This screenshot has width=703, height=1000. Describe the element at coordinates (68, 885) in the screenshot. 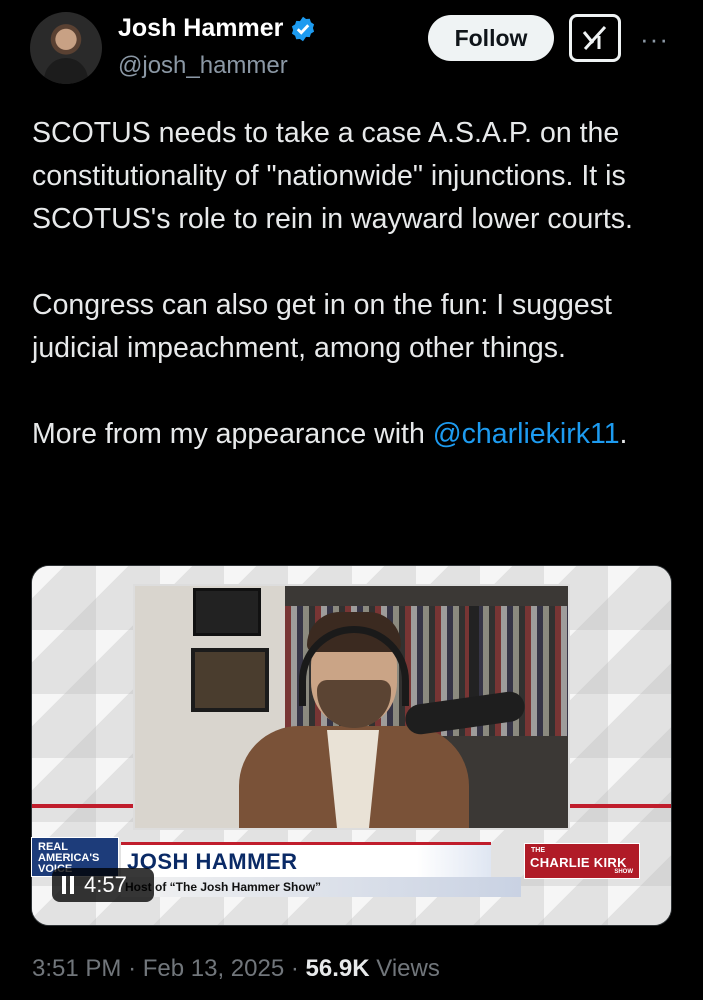

I see `pause-icon` at that location.